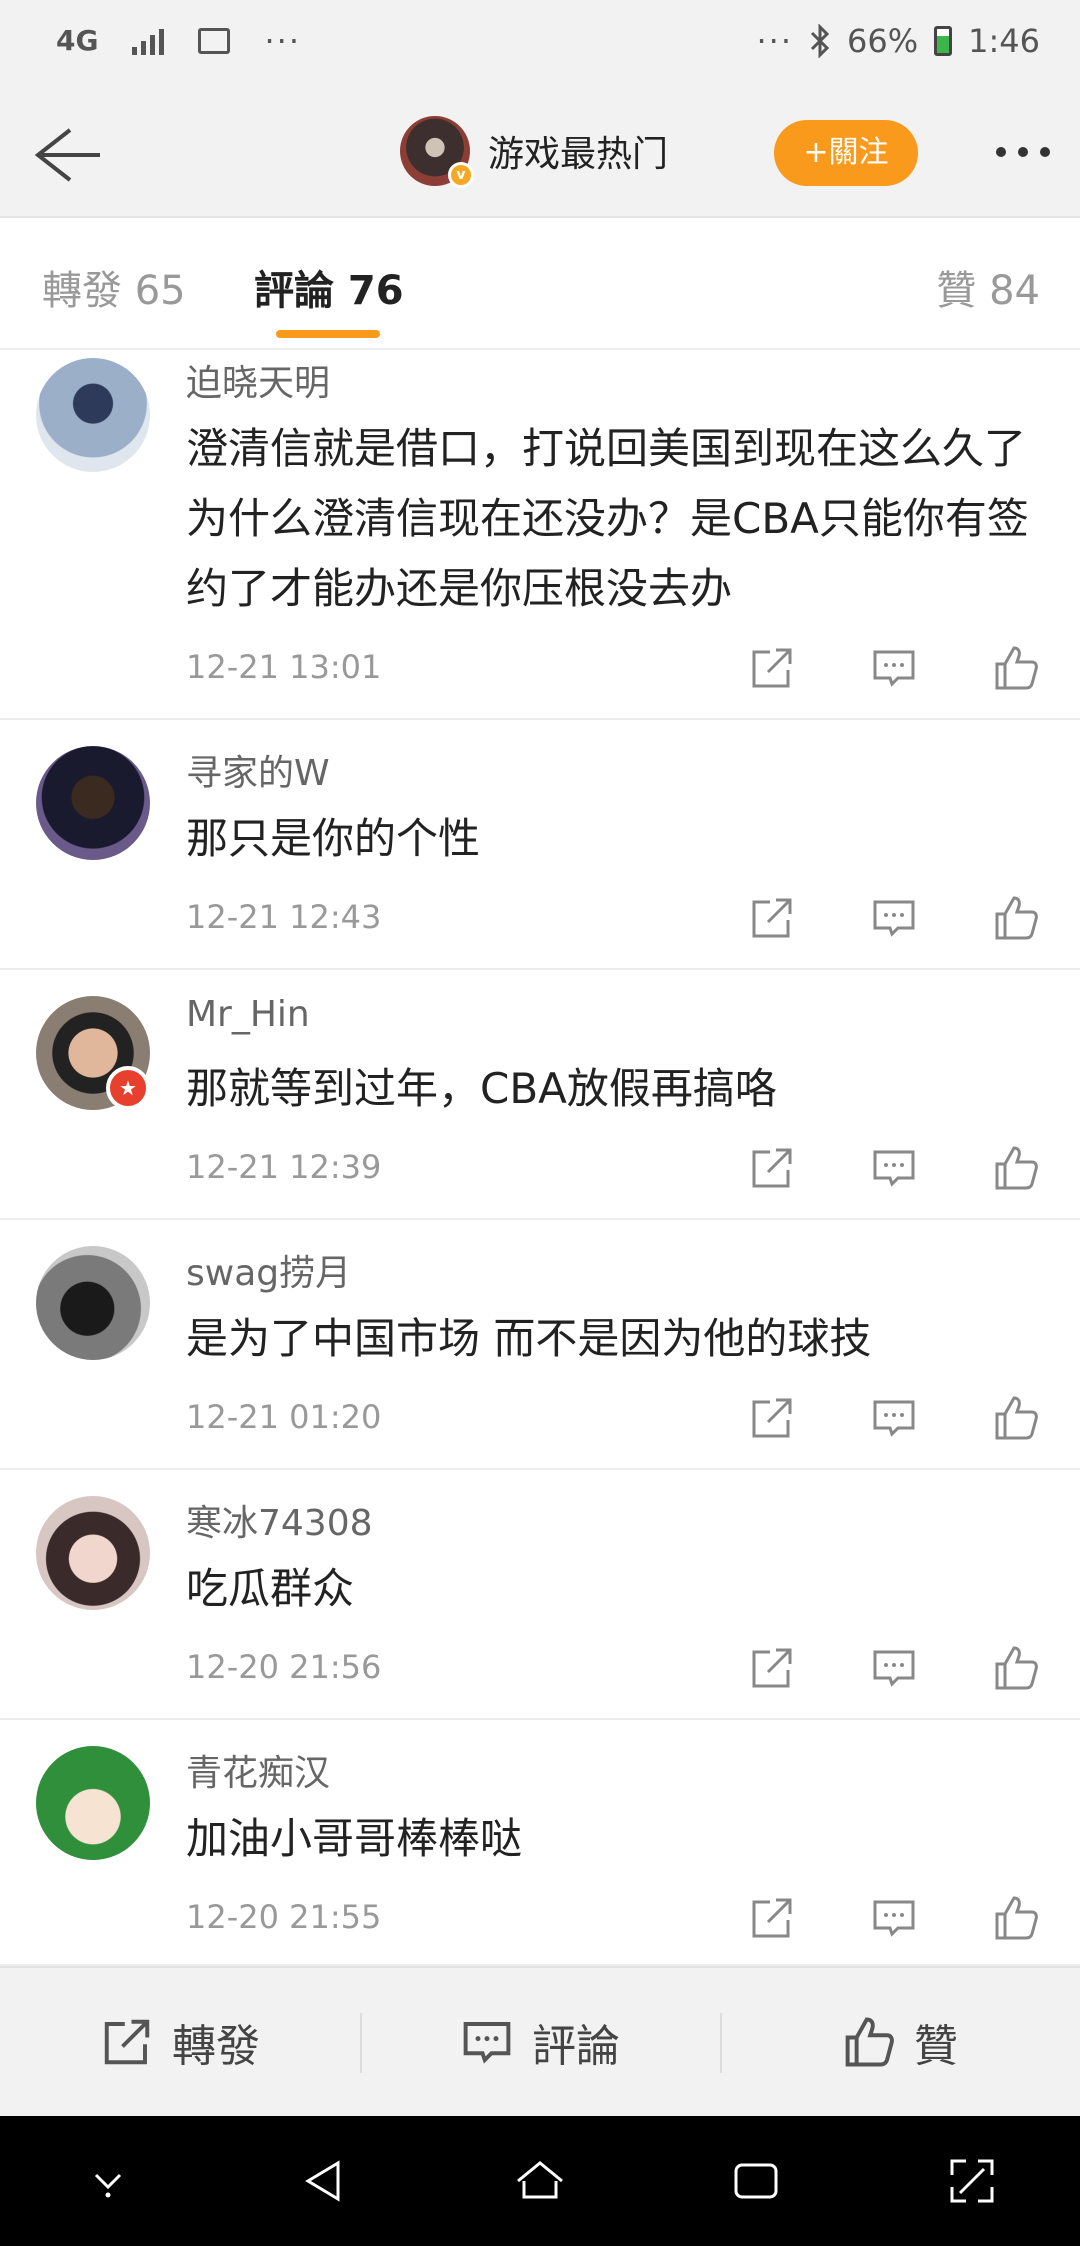 The image size is (1080, 2246). I want to click on comment-username: swag捞月, so click(268, 1270).